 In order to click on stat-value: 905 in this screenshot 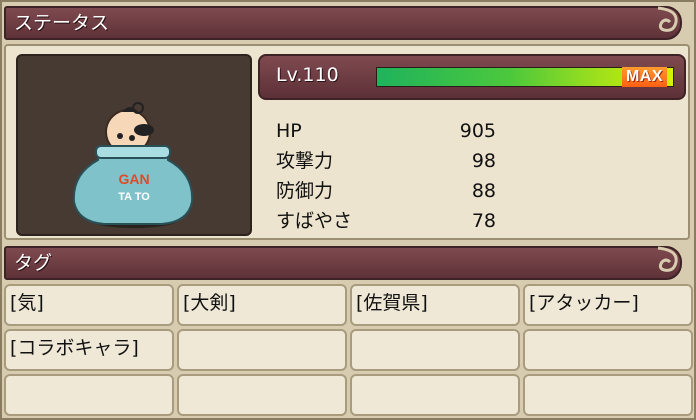, I will do `click(477, 131)`.